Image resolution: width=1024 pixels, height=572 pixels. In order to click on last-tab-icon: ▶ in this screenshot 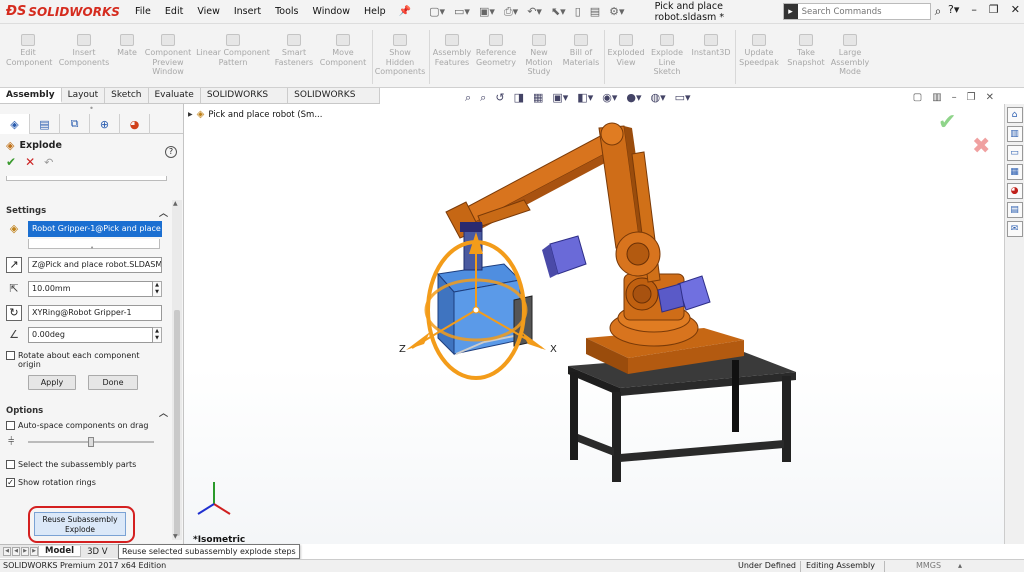, I will do `click(34, 551)`.